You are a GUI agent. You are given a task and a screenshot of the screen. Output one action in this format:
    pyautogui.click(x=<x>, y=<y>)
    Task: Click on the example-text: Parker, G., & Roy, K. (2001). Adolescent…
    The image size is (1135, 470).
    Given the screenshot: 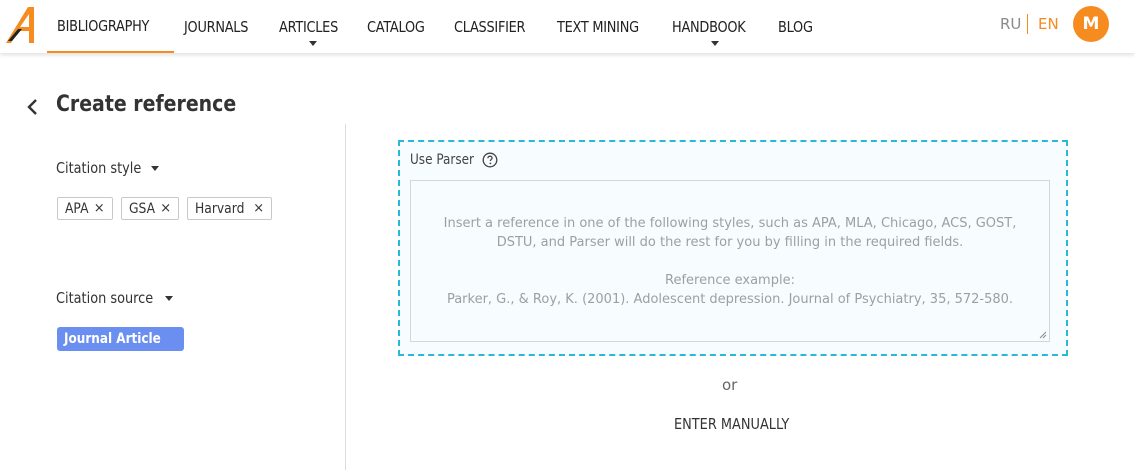 What is the action you would take?
    pyautogui.click(x=730, y=299)
    